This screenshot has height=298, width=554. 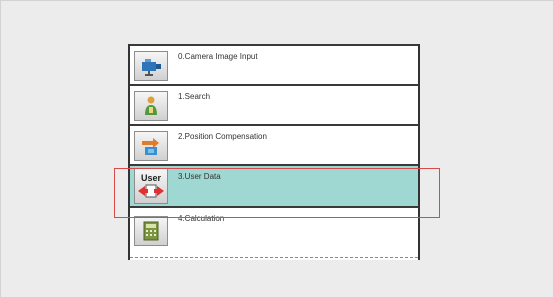 I want to click on flow-item-label: 0.Camera Image Input, so click(x=218, y=56).